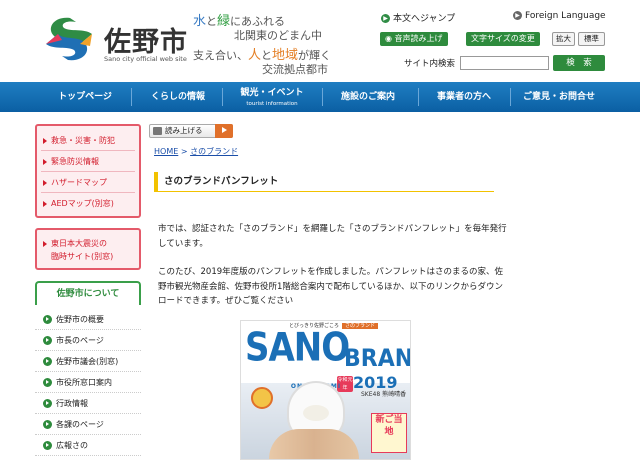 This screenshot has width=640, height=460. I want to click on speaker-icon: ◉, so click(390, 38).